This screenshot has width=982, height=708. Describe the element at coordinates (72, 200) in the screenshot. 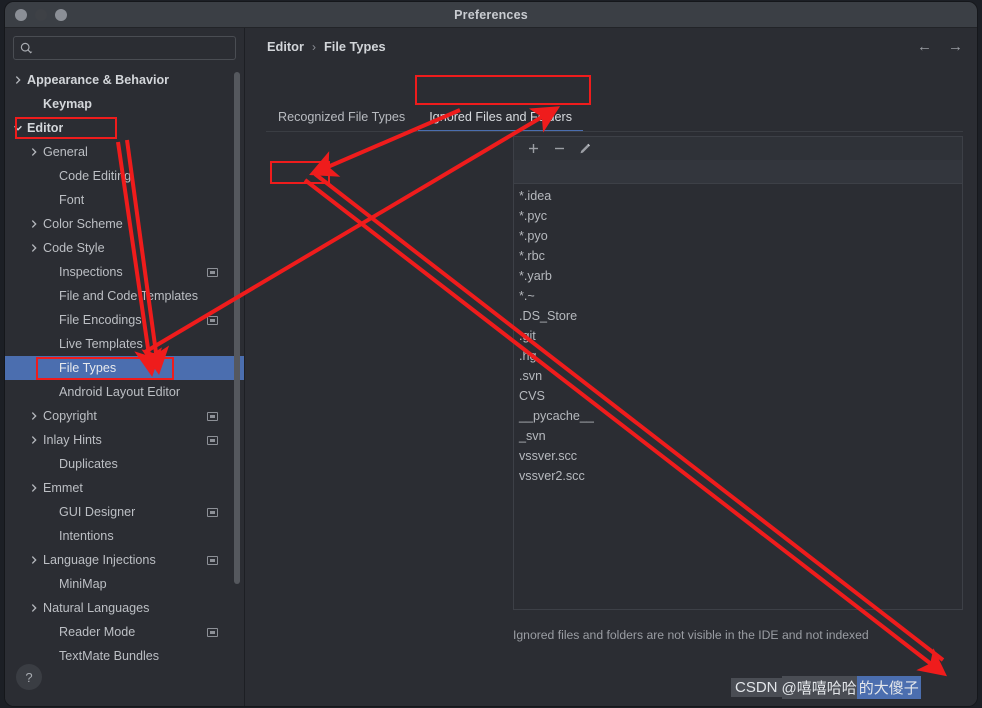

I see `sidebar-item-label: Font` at that location.